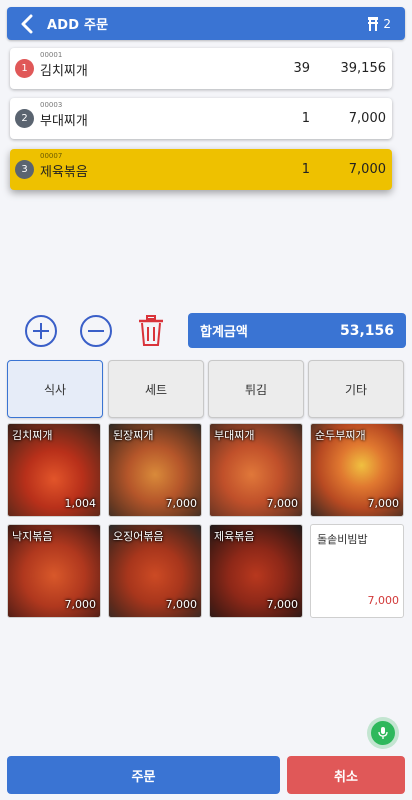 This screenshot has height=800, width=412. Describe the element at coordinates (234, 536) in the screenshot. I see `menu-item-name: 제육볶음` at that location.